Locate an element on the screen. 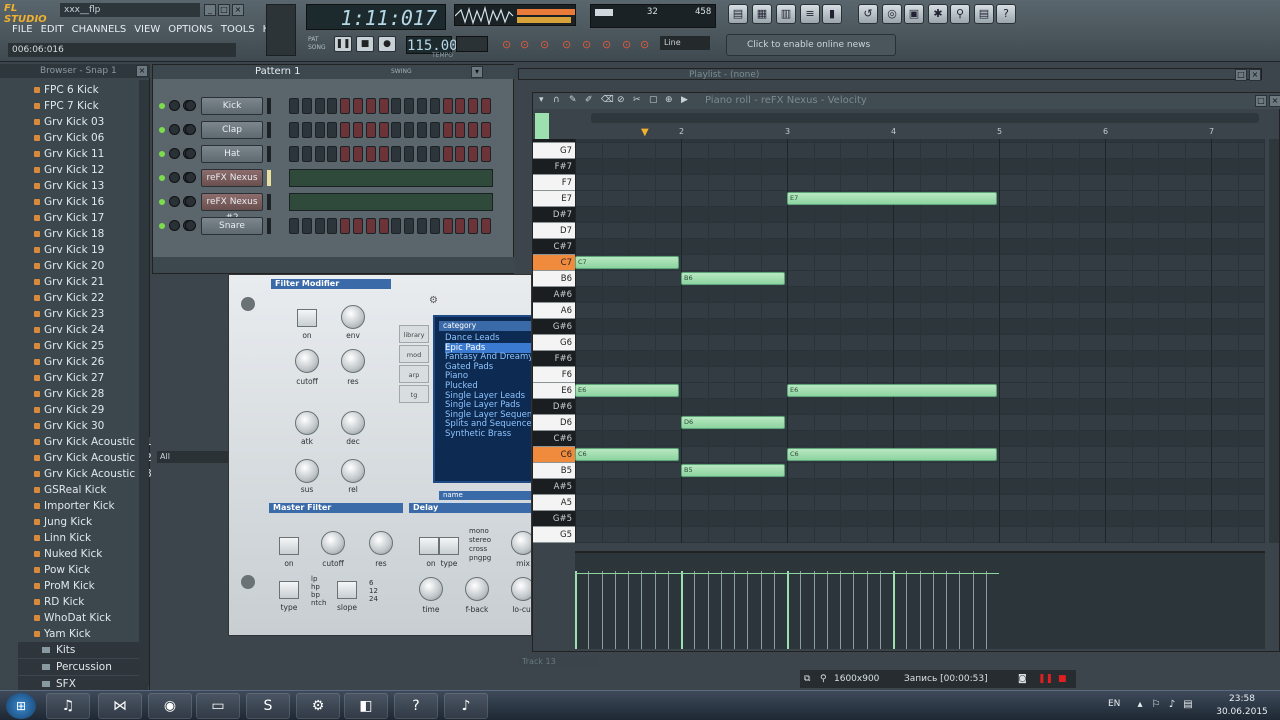  piano-roll-maximize-button: □ is located at coordinates (1261, 101).